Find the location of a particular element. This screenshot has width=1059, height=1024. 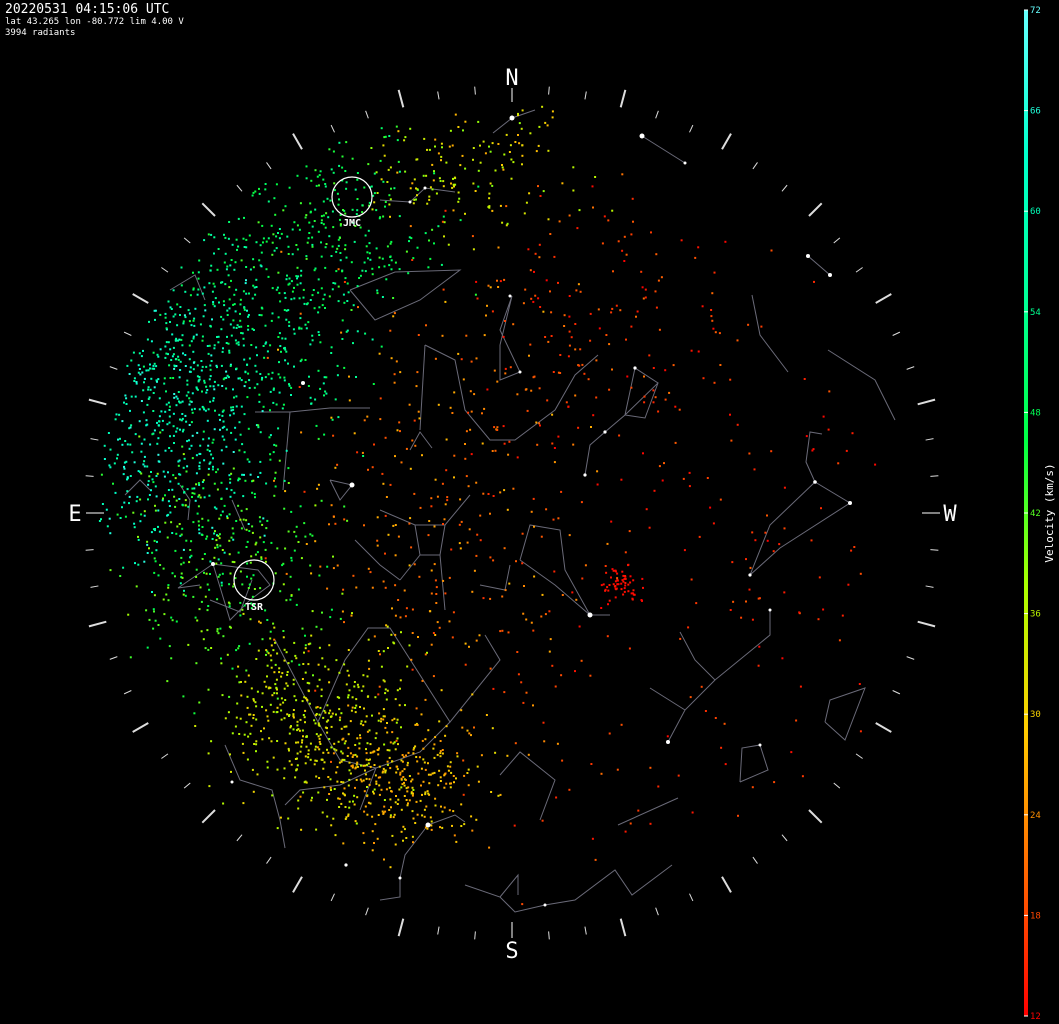

shower-label-jmc: JMC is located at coordinates (352, 223).